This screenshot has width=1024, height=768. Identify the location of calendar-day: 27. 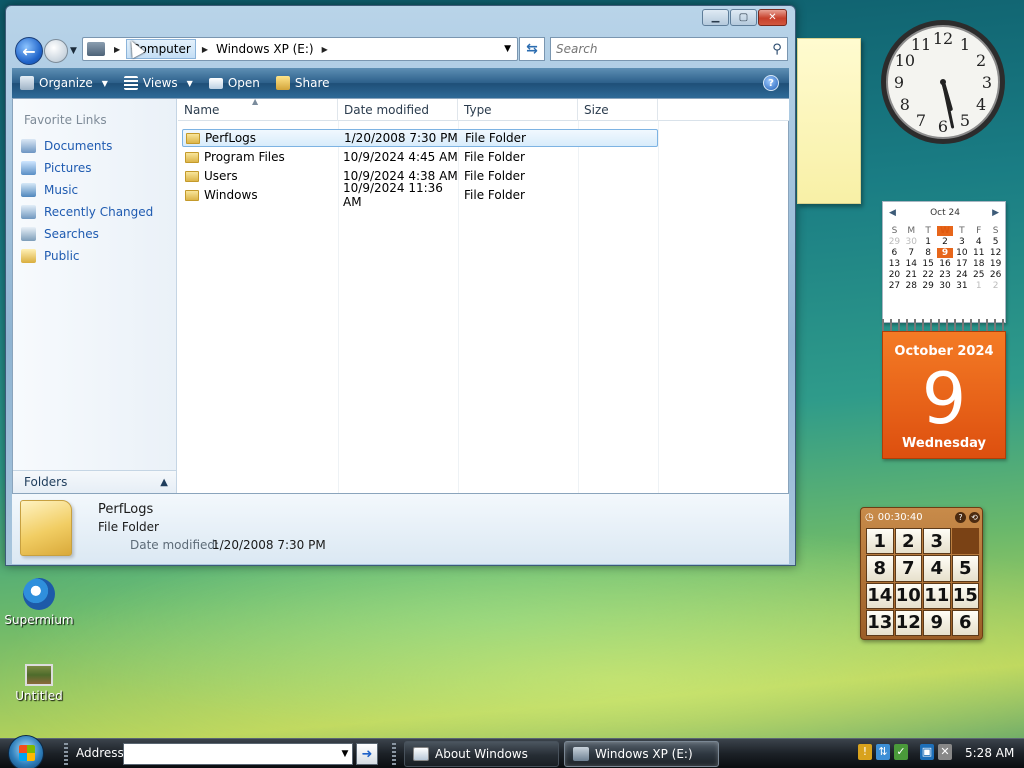
(894, 286).